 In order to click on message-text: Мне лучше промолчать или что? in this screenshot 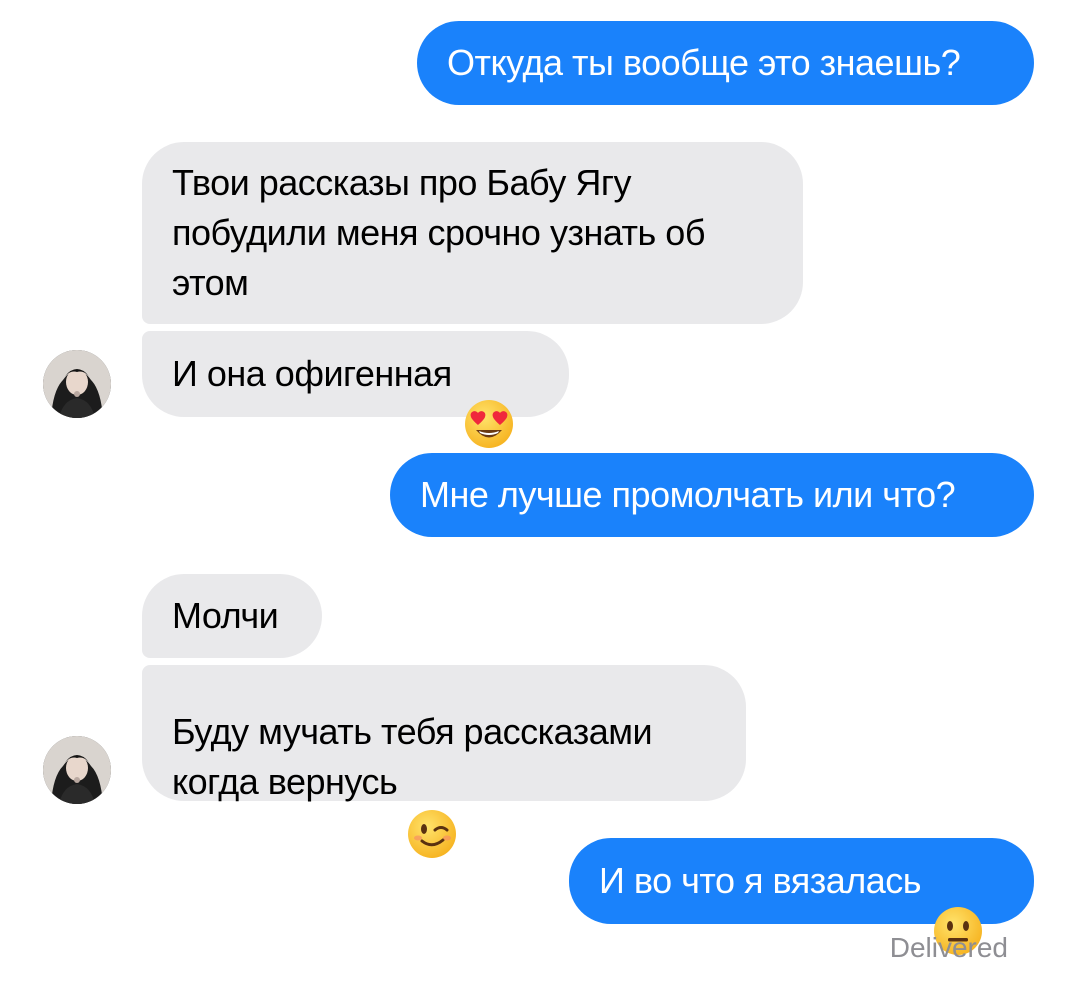, I will do `click(688, 494)`.